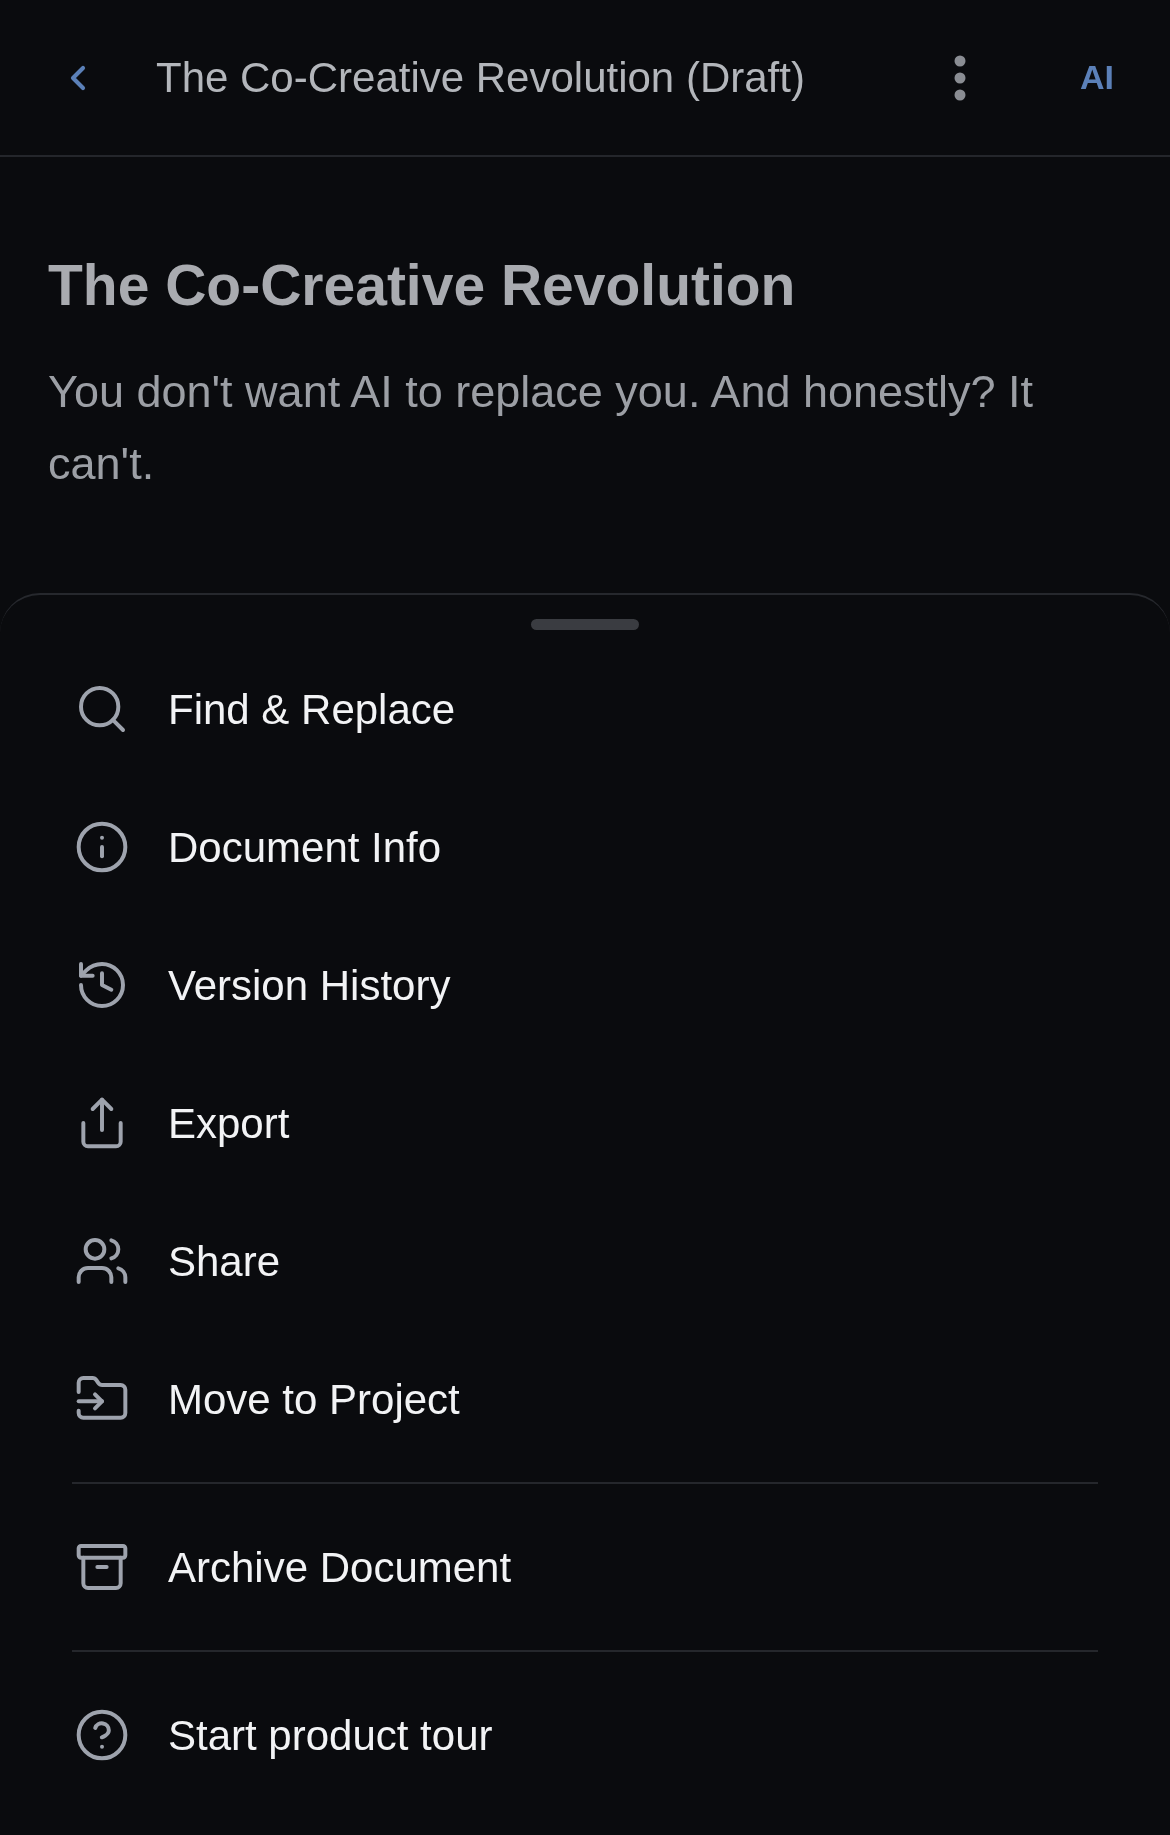 This screenshot has width=1170, height=1835. I want to click on menu-item: Archive Document, so click(585, 1567).